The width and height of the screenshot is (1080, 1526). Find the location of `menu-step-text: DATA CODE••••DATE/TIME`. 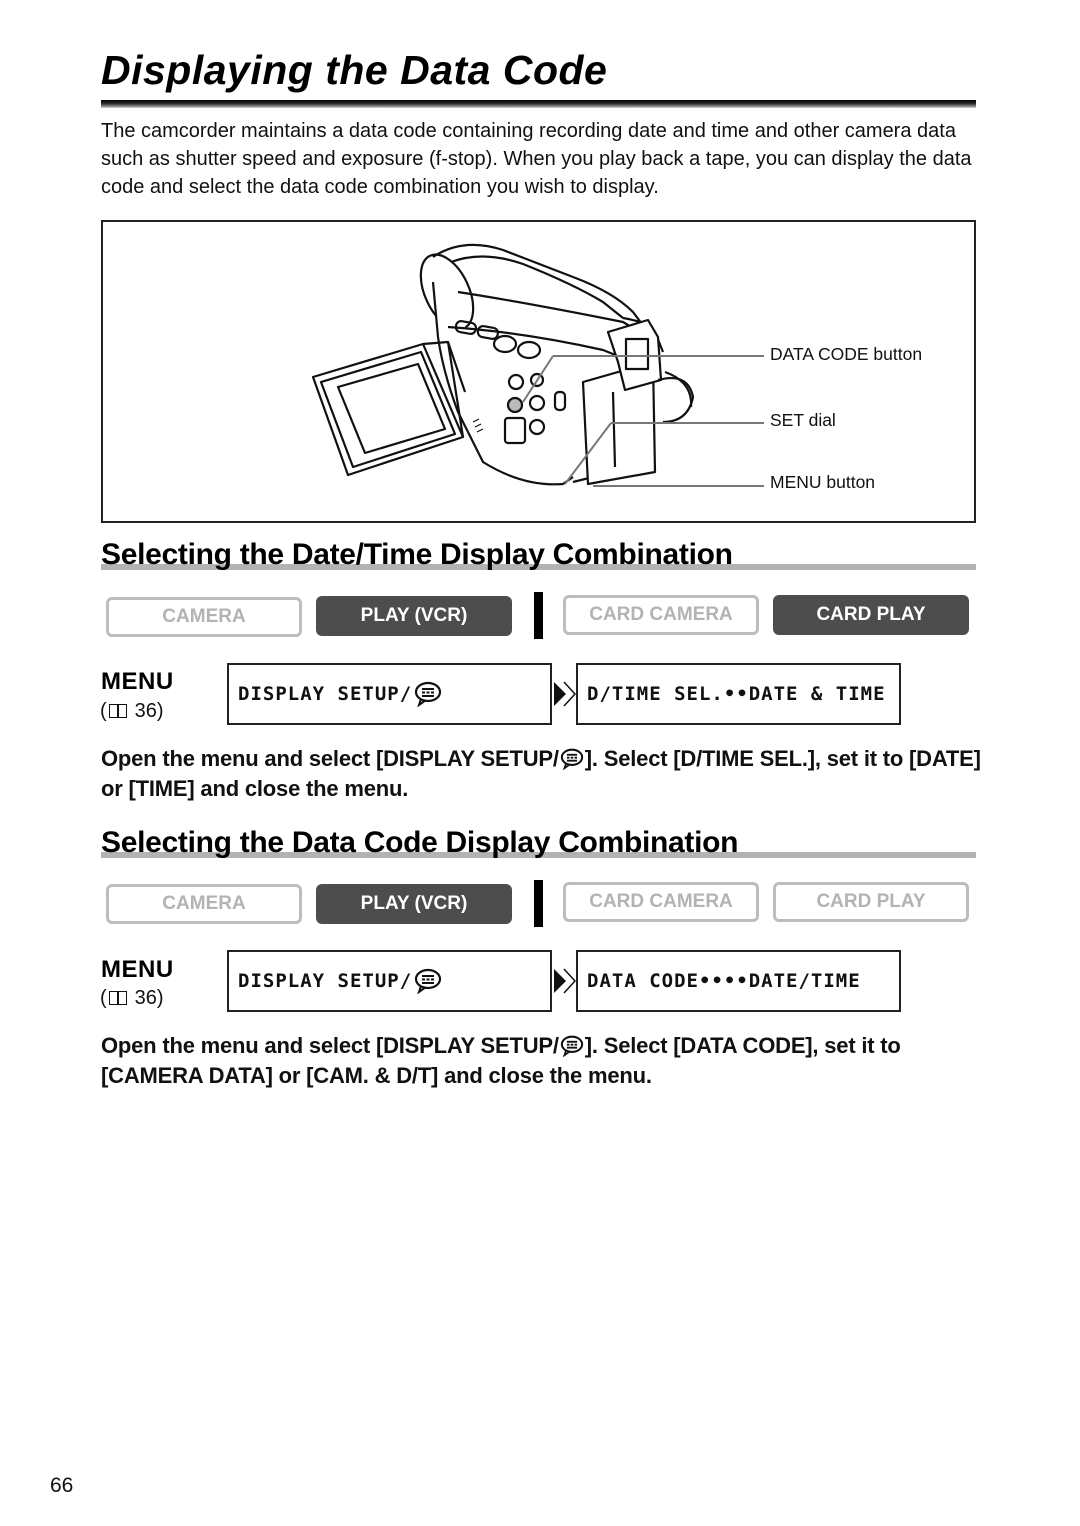

menu-step-text: DATA CODE••••DATE/TIME is located at coordinates (724, 981).